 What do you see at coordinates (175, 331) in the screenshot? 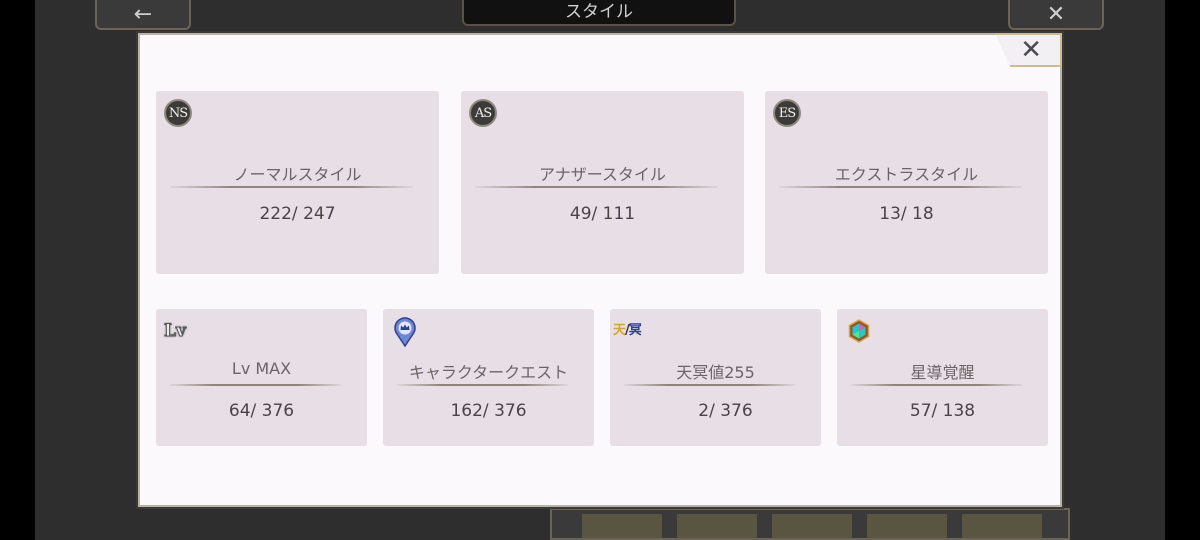
I see `lv-icon: Lv` at bounding box center [175, 331].